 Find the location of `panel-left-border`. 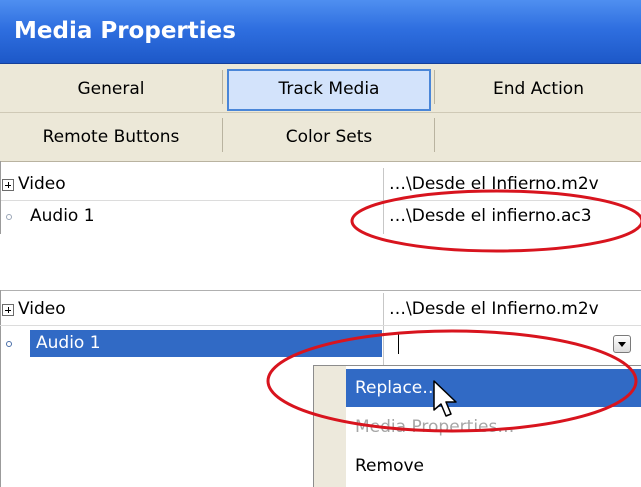

panel-left-border is located at coordinates (0, 197).